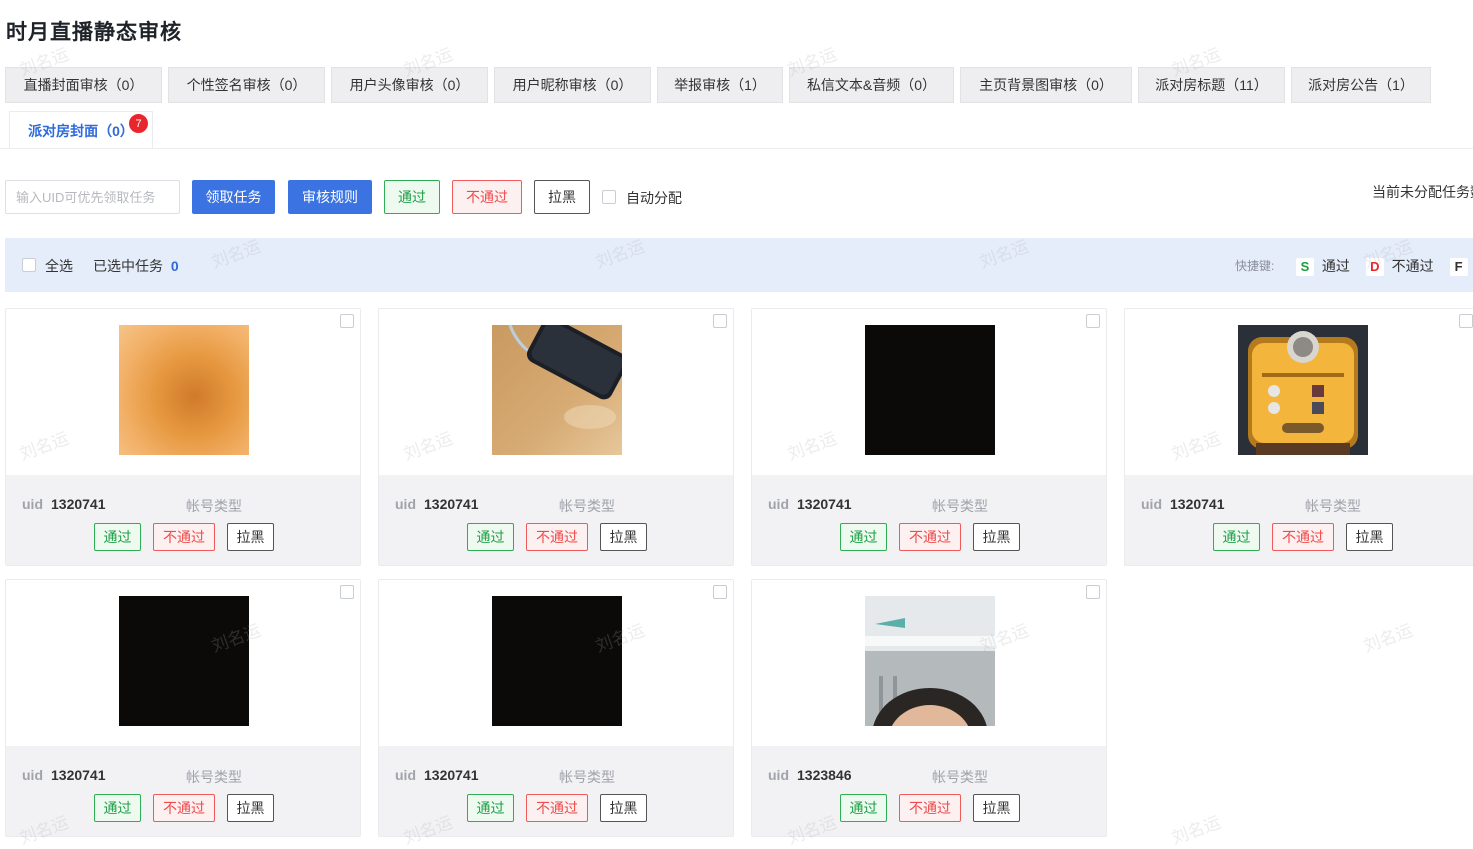  Describe the element at coordinates (128, 266) in the screenshot. I see `selected-prefix: 已选中任务` at that location.